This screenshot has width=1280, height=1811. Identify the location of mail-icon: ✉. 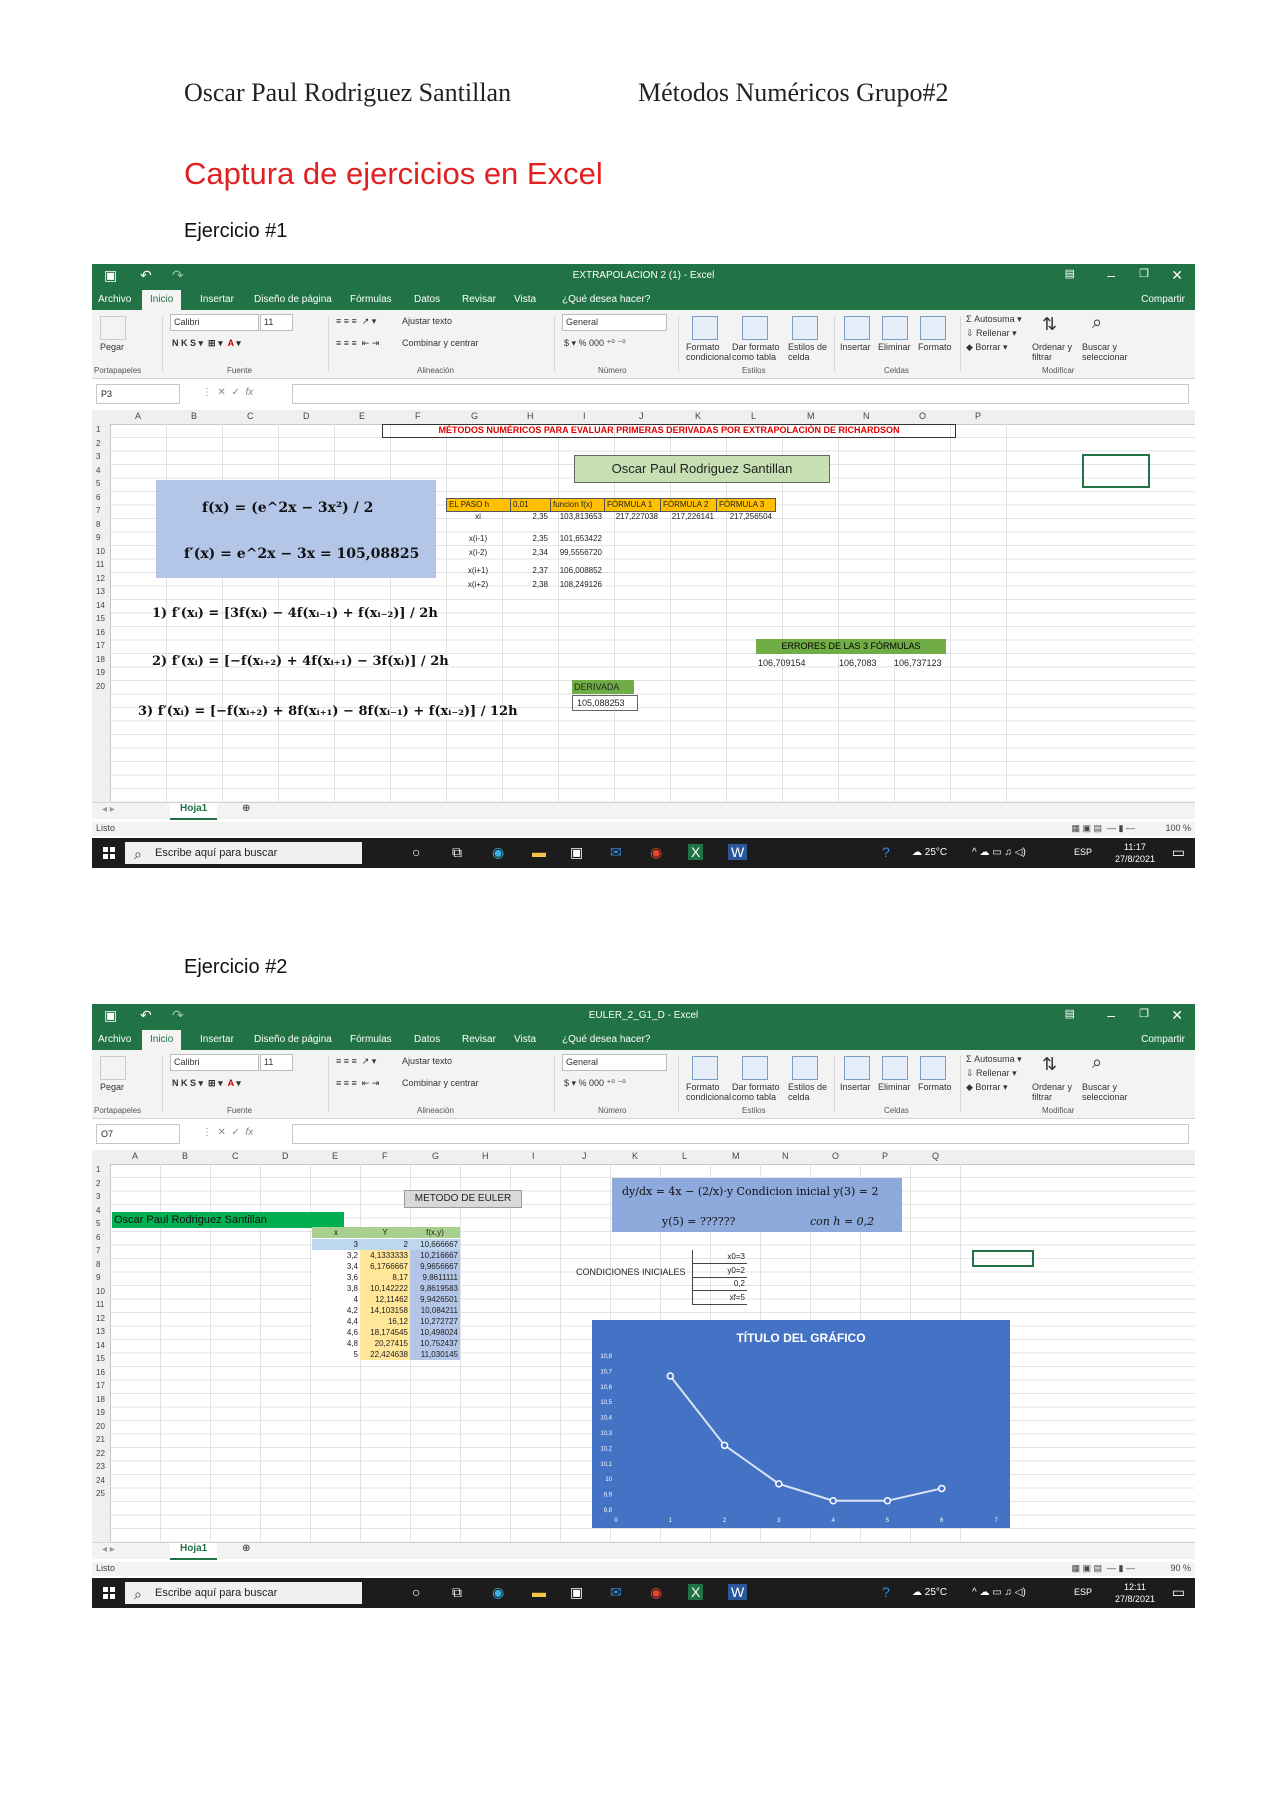
(616, 1592).